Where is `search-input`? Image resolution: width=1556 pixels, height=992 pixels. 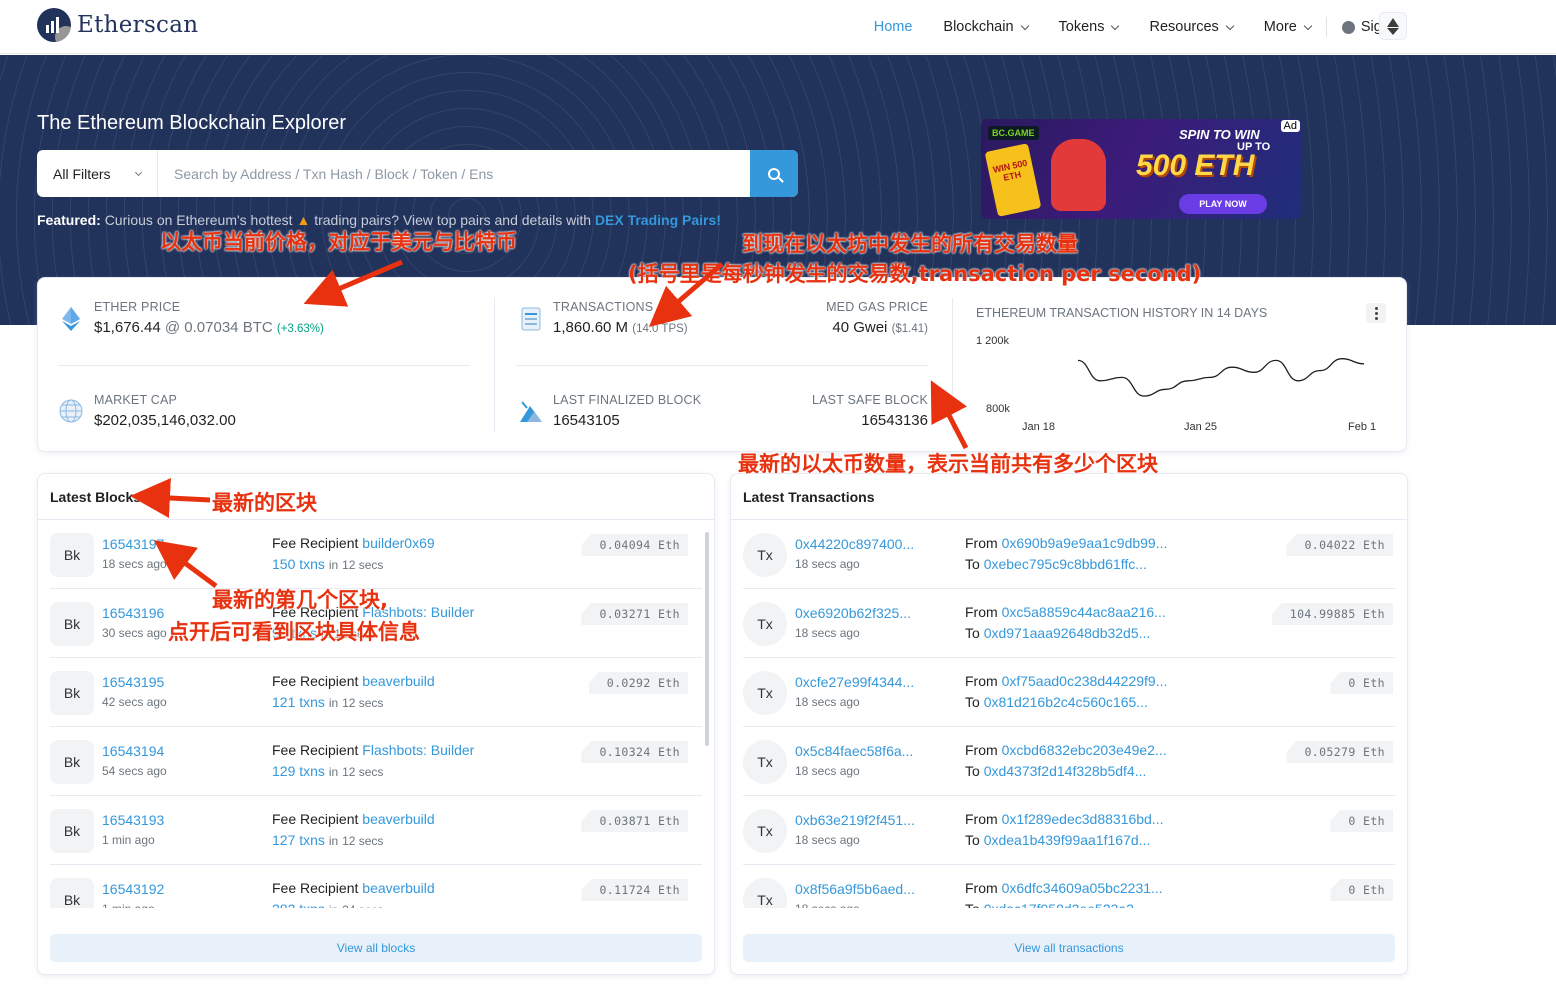 search-input is located at coordinates (454, 173).